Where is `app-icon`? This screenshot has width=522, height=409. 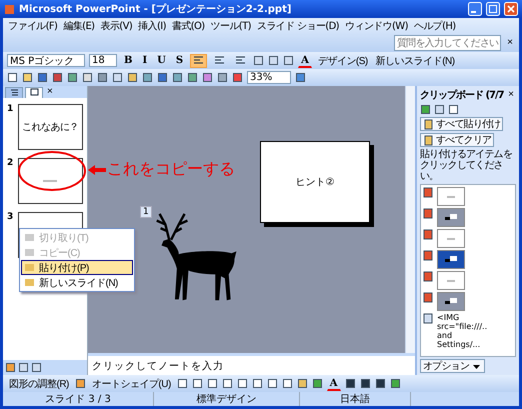 app-icon is located at coordinates (9, 9).